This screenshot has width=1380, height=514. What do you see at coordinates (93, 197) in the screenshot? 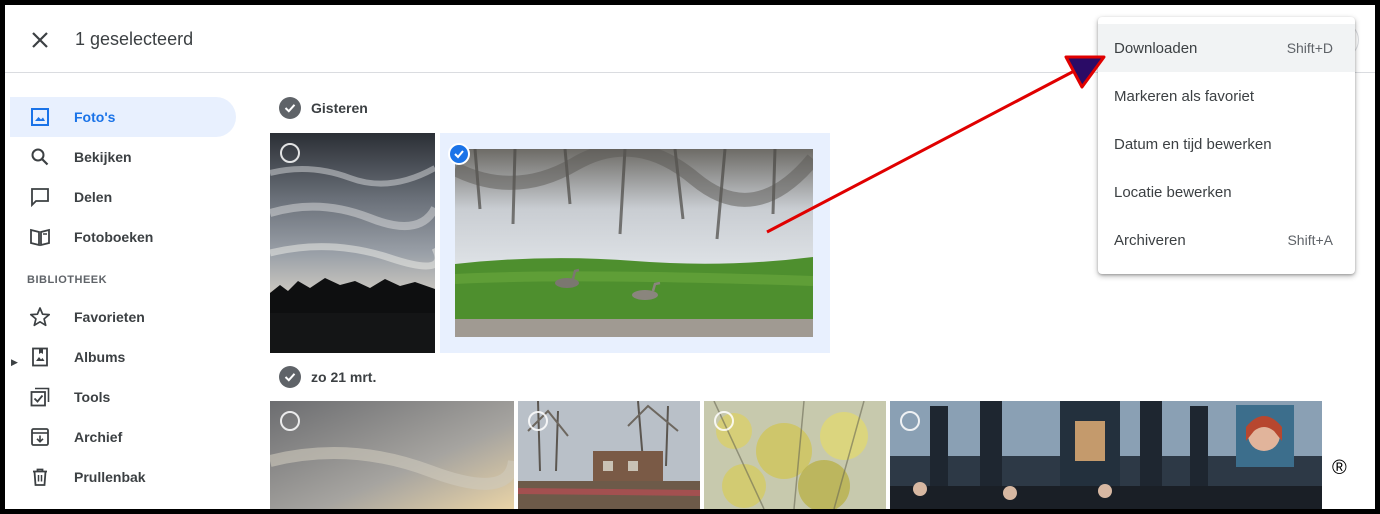
I see `sidebar-item-label: Delen` at bounding box center [93, 197].